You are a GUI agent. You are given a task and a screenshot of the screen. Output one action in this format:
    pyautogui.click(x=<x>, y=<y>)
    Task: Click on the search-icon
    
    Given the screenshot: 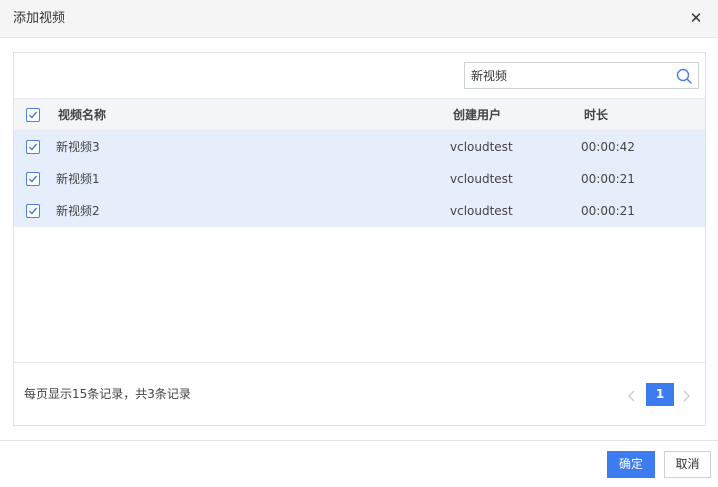 What is the action you would take?
    pyautogui.click(x=684, y=76)
    